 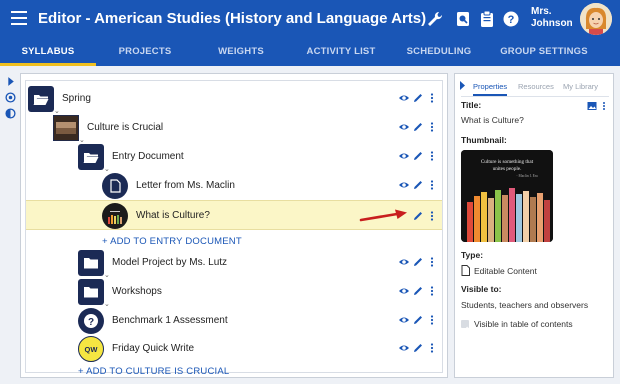 What do you see at coordinates (234, 215) in the screenshot?
I see `tree-row-what-is-culture: What is Culture?` at bounding box center [234, 215].